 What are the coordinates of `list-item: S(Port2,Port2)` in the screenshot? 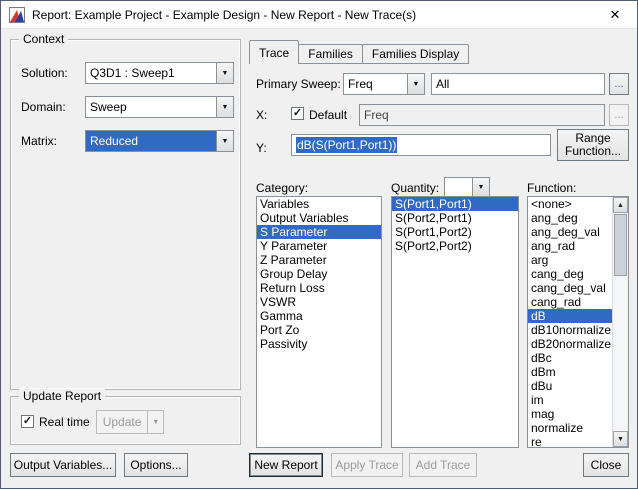 It's located at (455, 246).